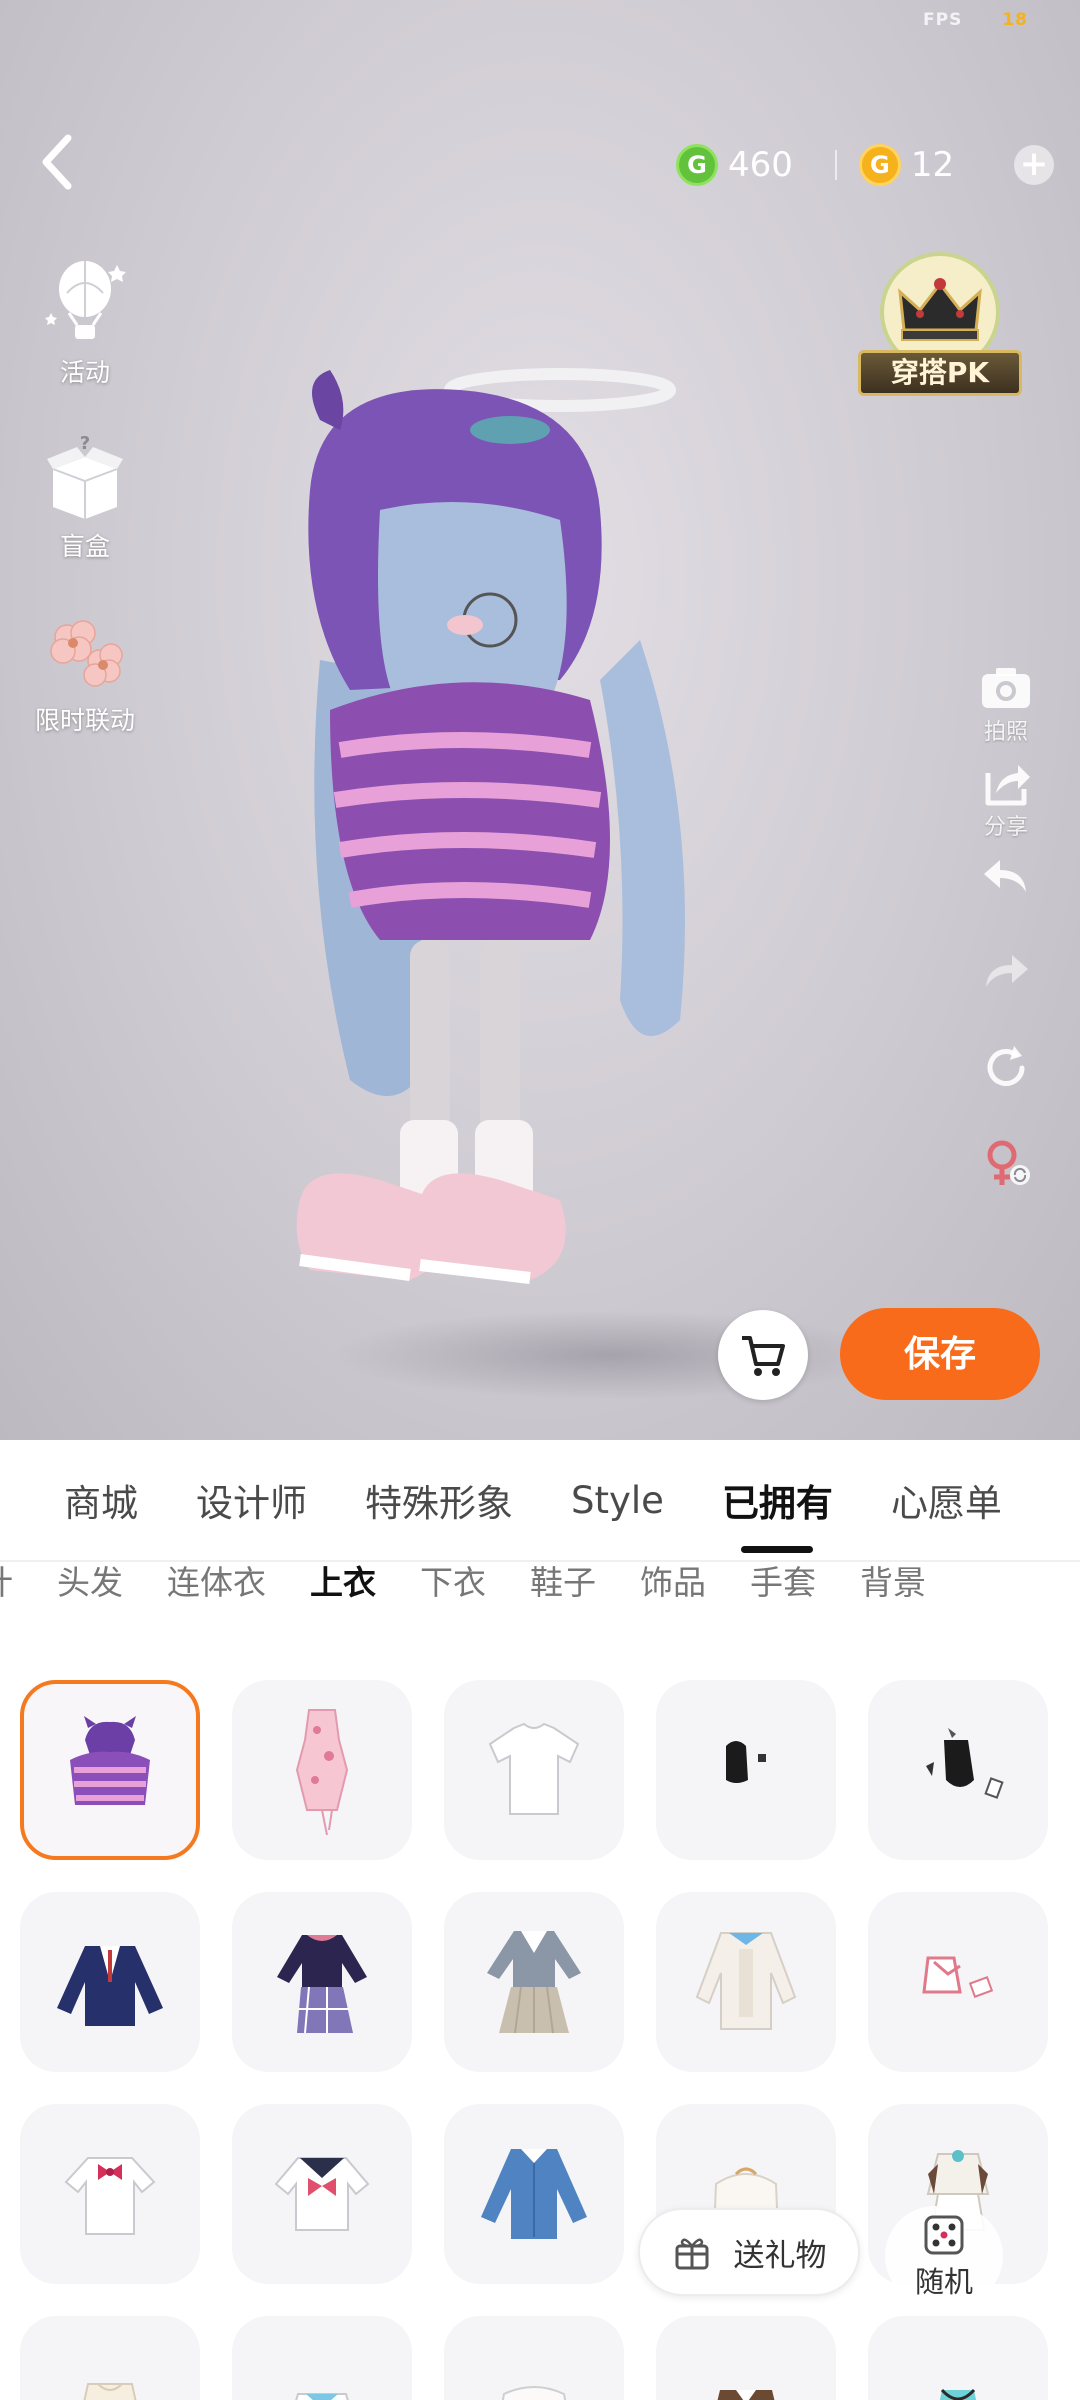 Image resolution: width=1080 pixels, height=2400 pixels. What do you see at coordinates (944, 2256) in the screenshot?
I see `random-outfit-button: 随机` at bounding box center [944, 2256].